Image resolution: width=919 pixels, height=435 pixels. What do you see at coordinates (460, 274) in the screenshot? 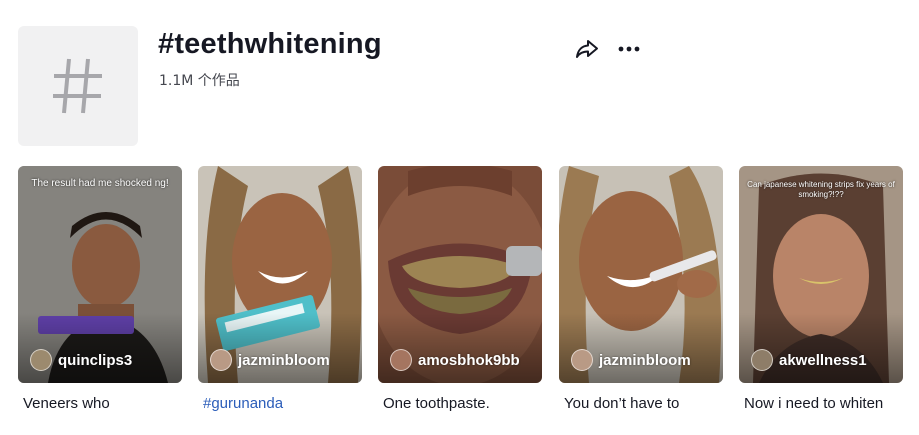
I see `video-thumbnail: amosbhok9bb` at bounding box center [460, 274].